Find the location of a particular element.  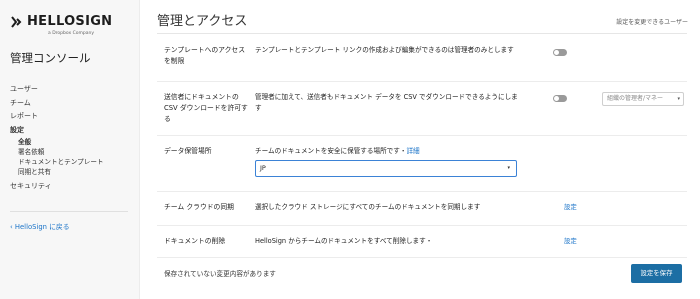

data-residency-description: チームのドキュメントを安全に保管する場所です・ is located at coordinates (331, 151).